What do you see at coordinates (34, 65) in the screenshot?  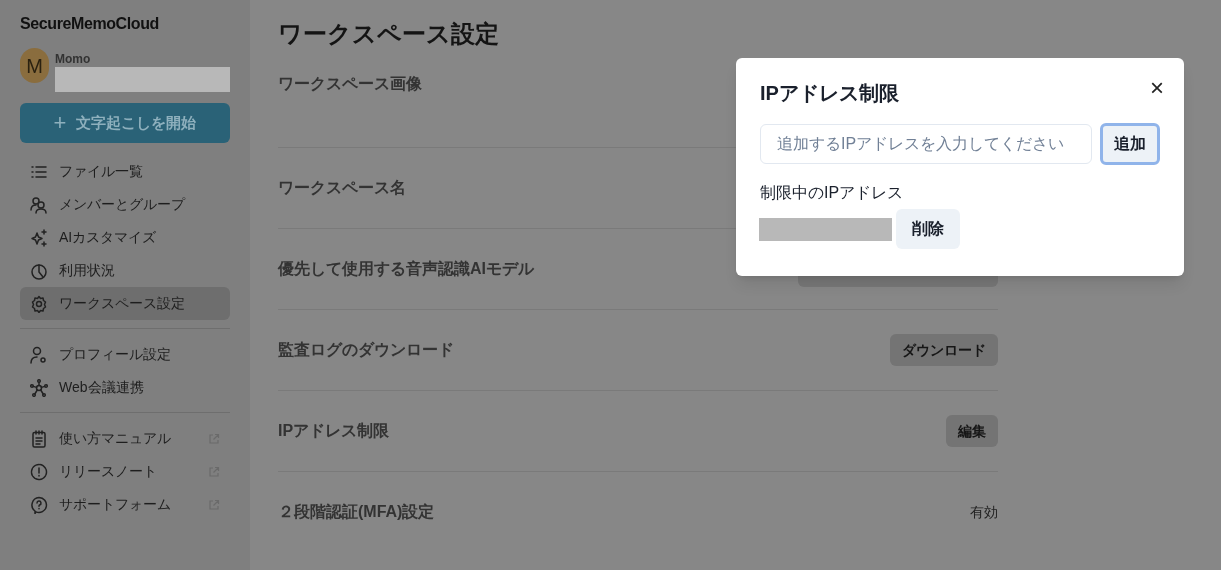 I see `user-avatar: M` at bounding box center [34, 65].